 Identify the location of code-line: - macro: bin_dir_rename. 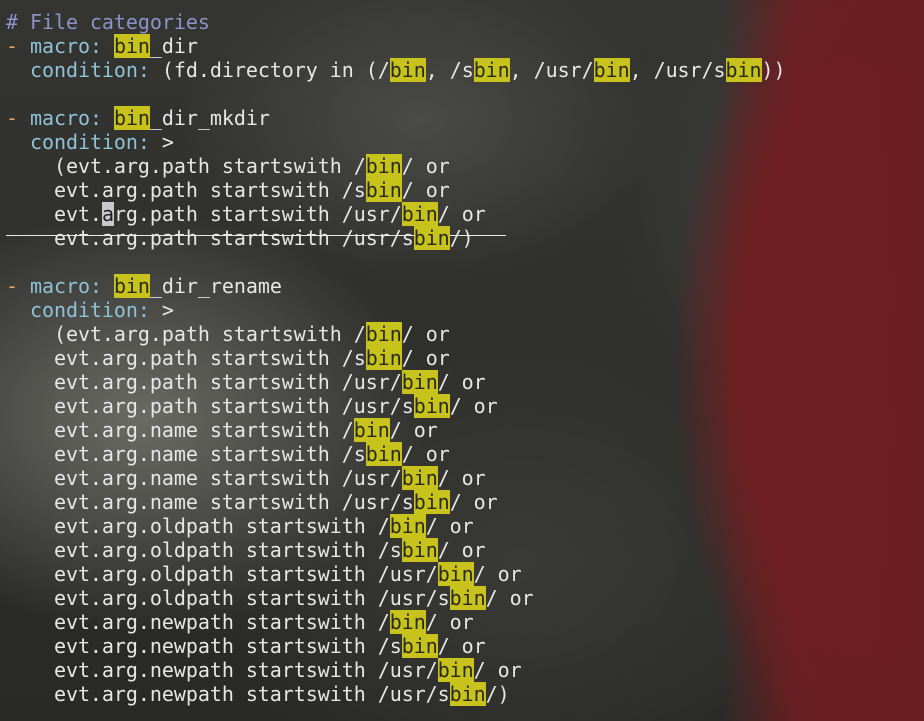
(465, 286).